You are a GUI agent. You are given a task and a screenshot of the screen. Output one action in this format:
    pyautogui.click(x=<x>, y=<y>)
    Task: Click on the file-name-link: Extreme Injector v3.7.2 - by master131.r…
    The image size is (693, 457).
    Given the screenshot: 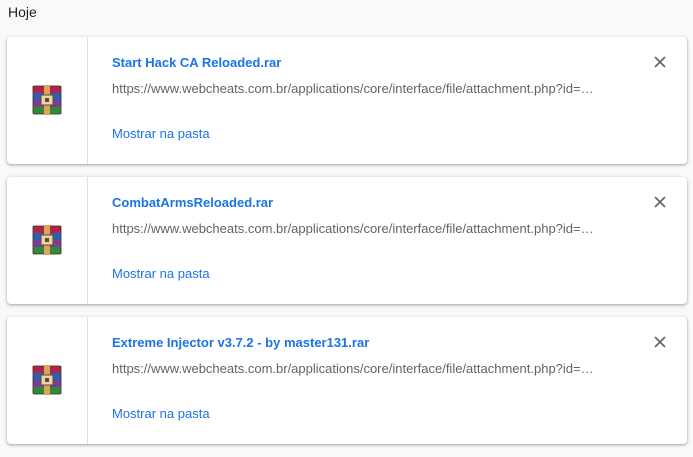 What is the action you would take?
    pyautogui.click(x=240, y=342)
    